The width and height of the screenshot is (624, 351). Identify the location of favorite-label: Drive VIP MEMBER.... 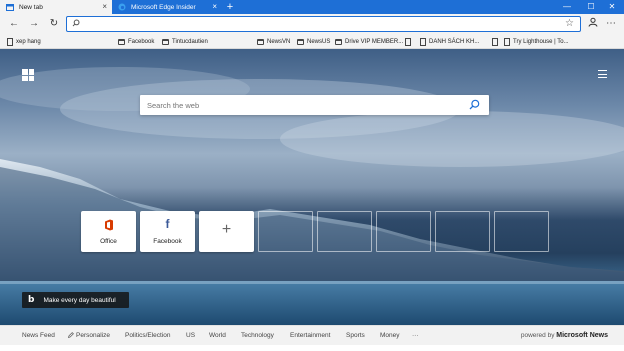
(374, 41).